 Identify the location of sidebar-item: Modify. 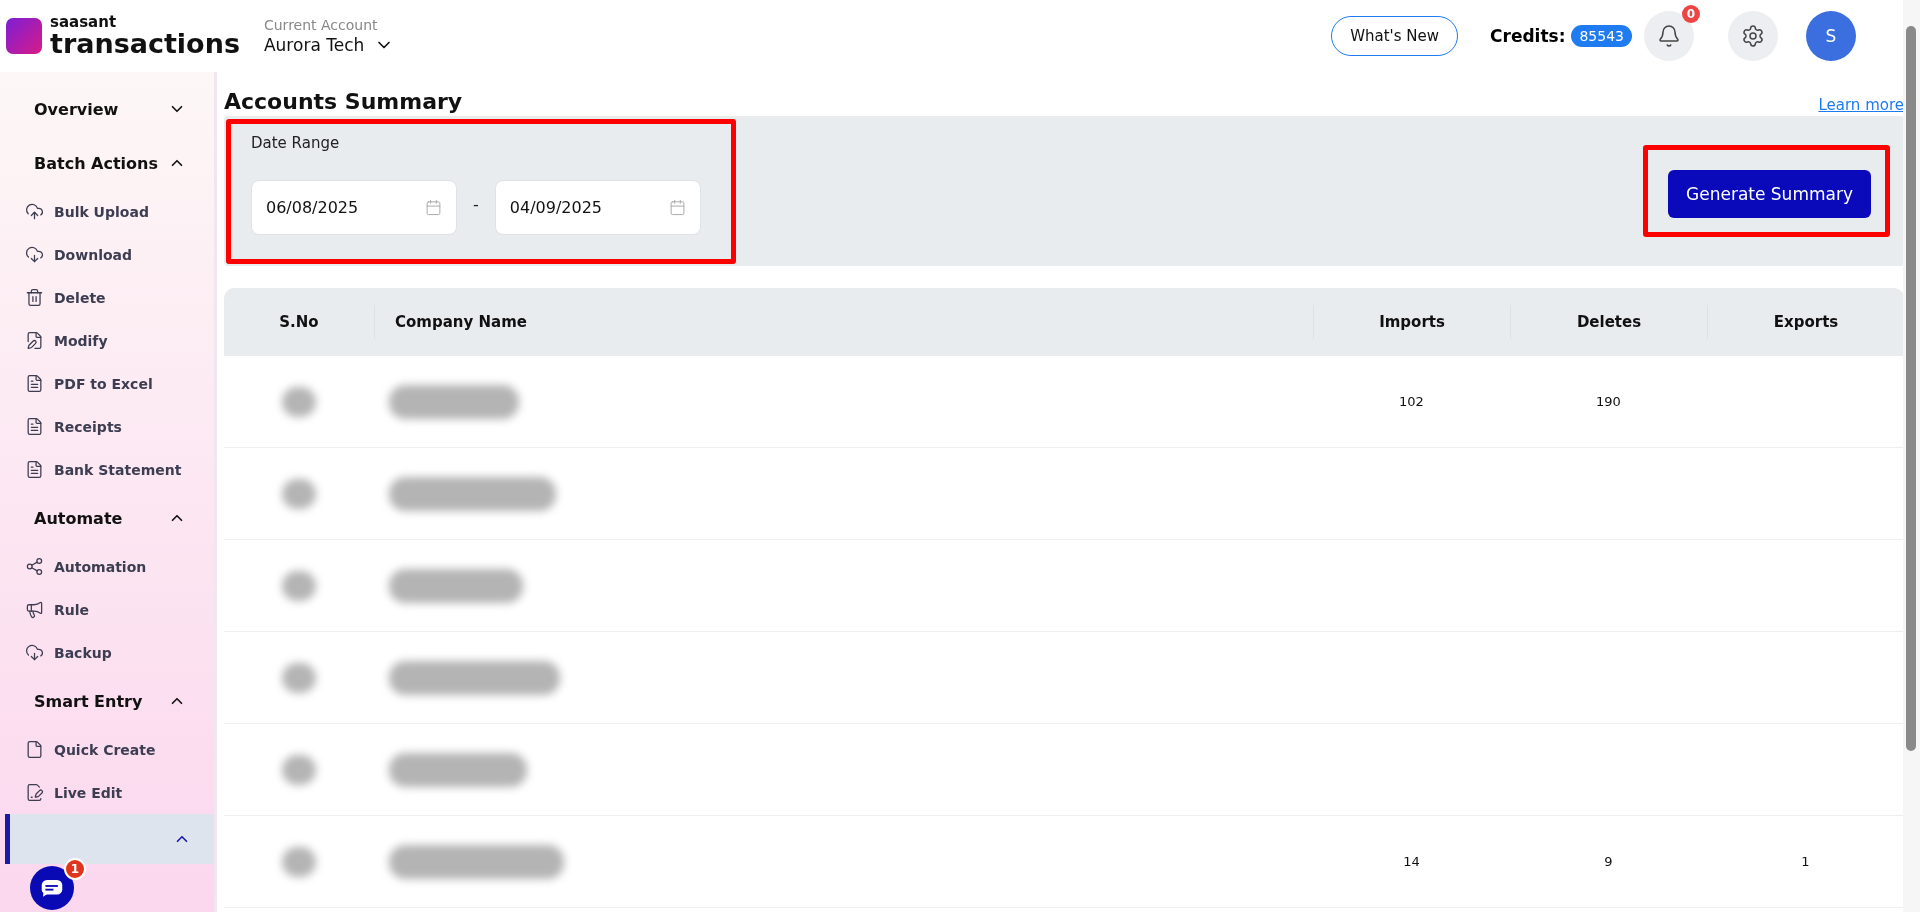
(105, 340).